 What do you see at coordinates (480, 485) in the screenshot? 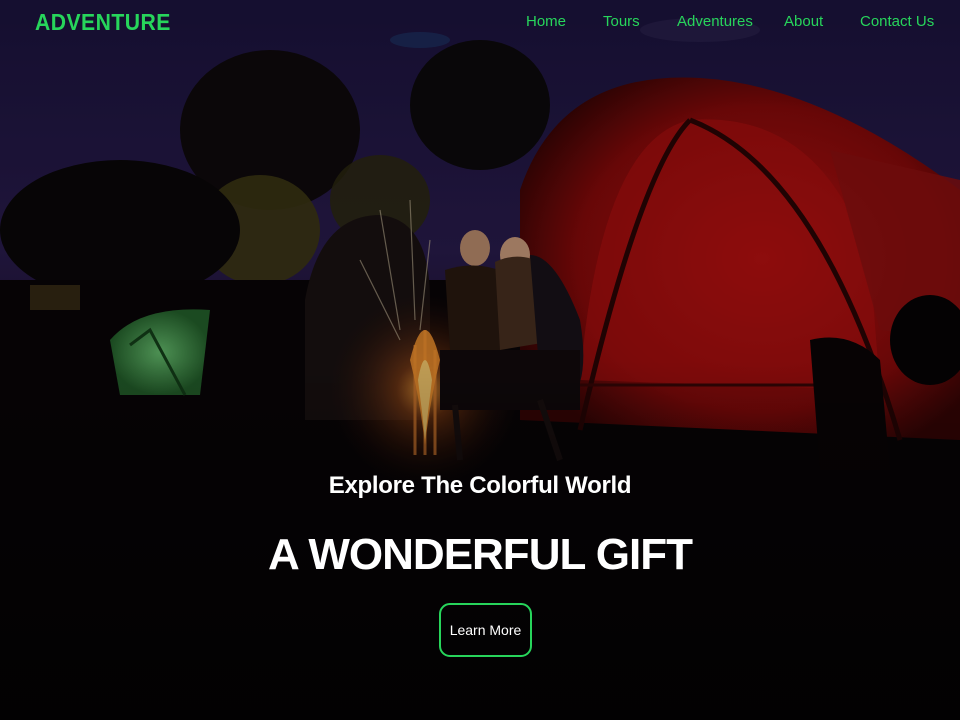
I see `hero-subtitle: Explore The Colorful World` at bounding box center [480, 485].